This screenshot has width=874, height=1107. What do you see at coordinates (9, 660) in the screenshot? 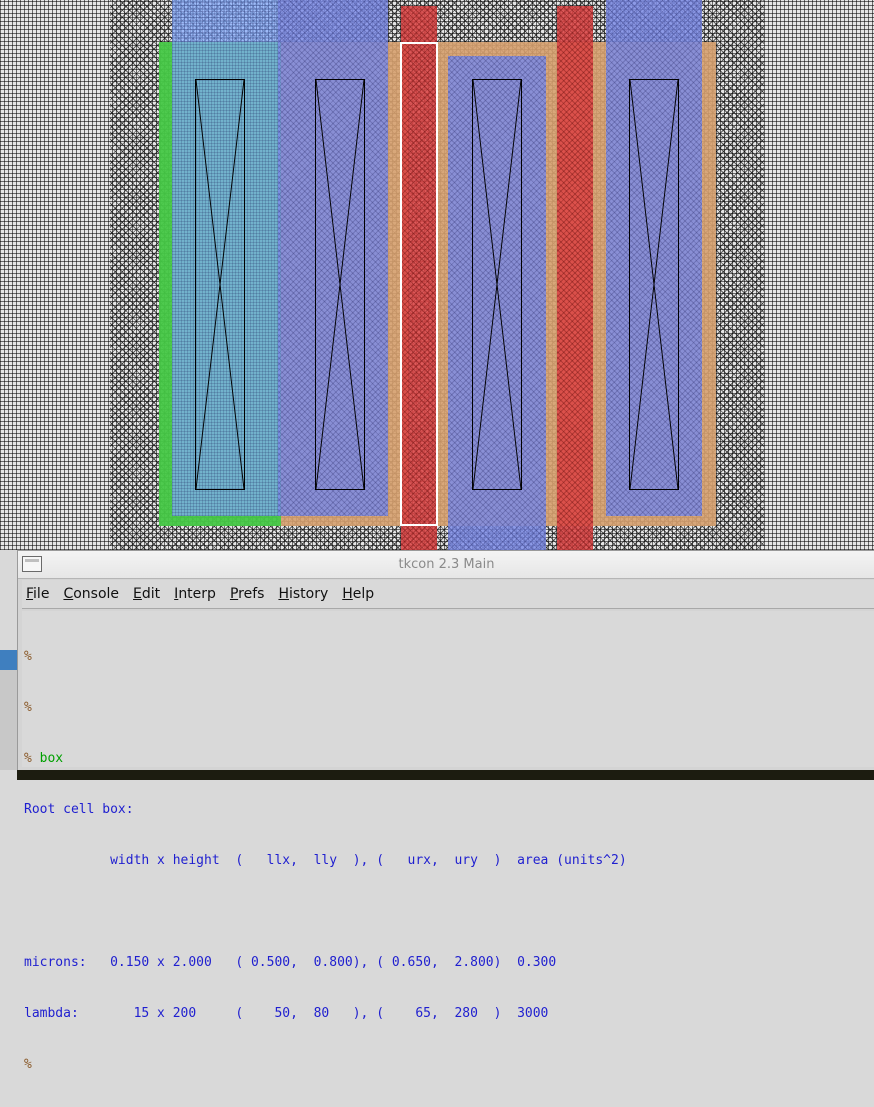
I see `background-window-edge` at bounding box center [9, 660].